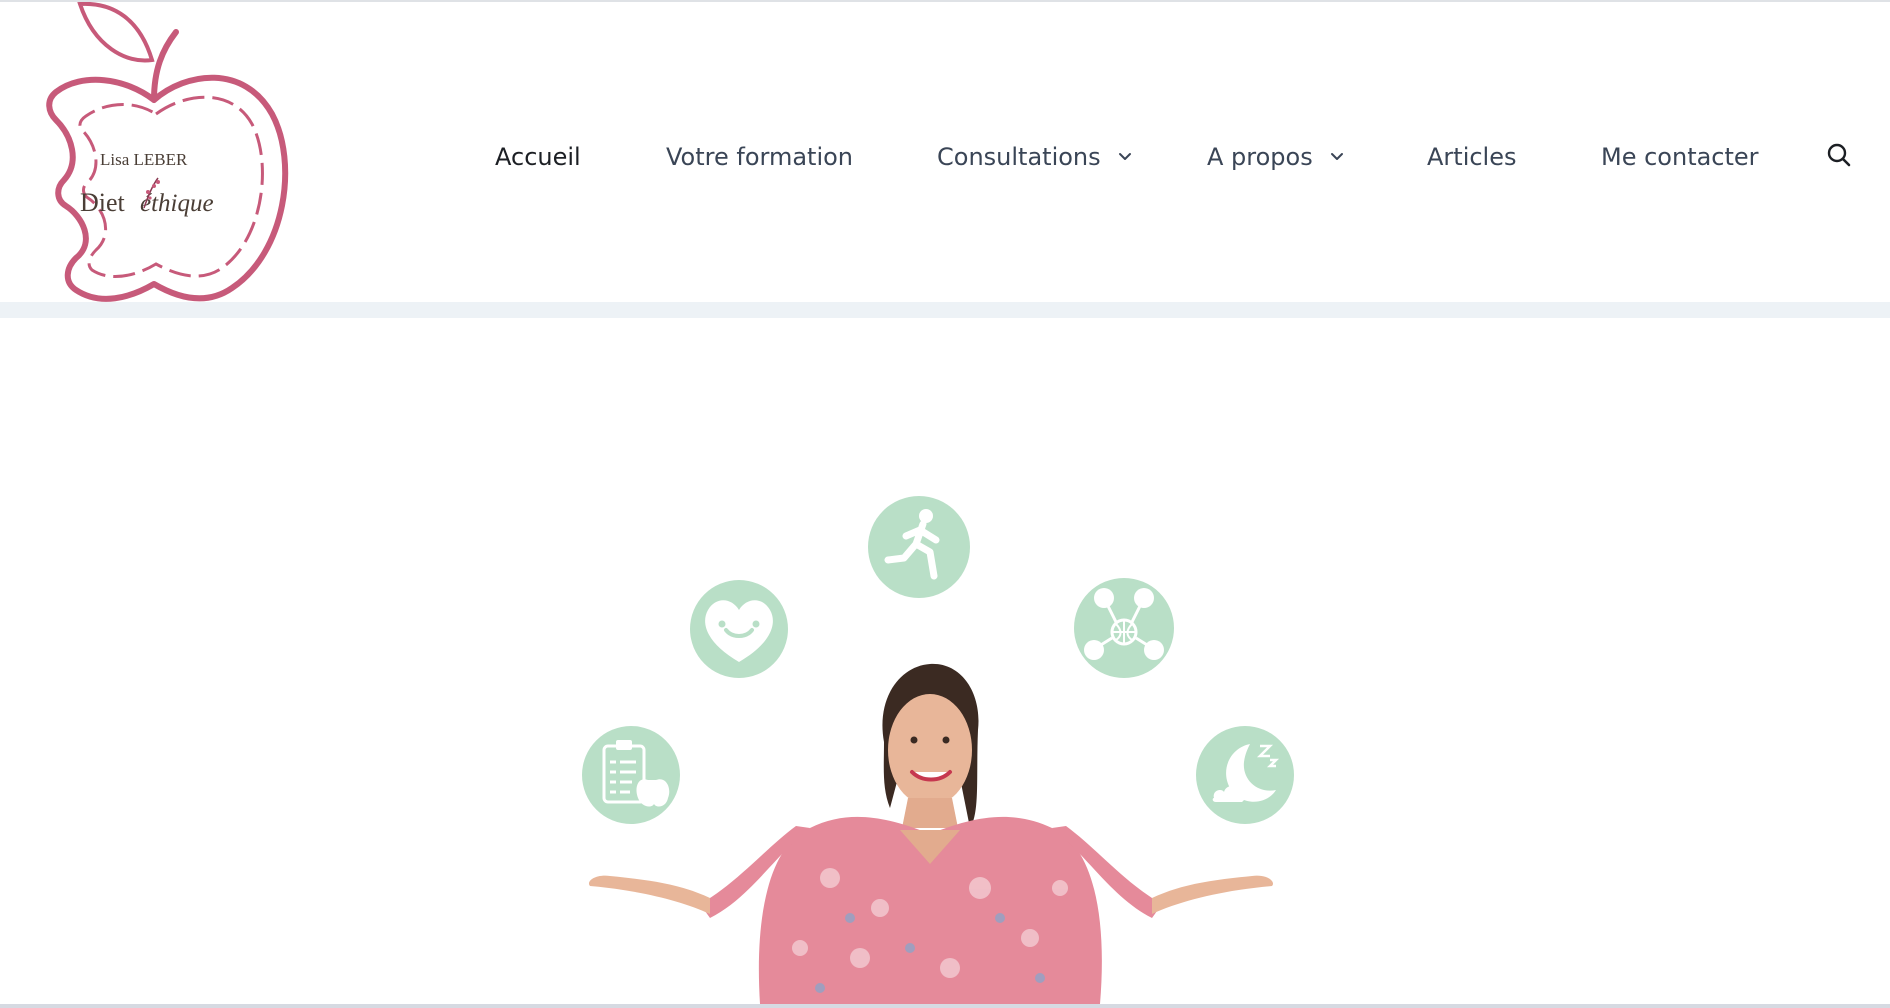  I want to click on runner-icon, so click(919, 547).